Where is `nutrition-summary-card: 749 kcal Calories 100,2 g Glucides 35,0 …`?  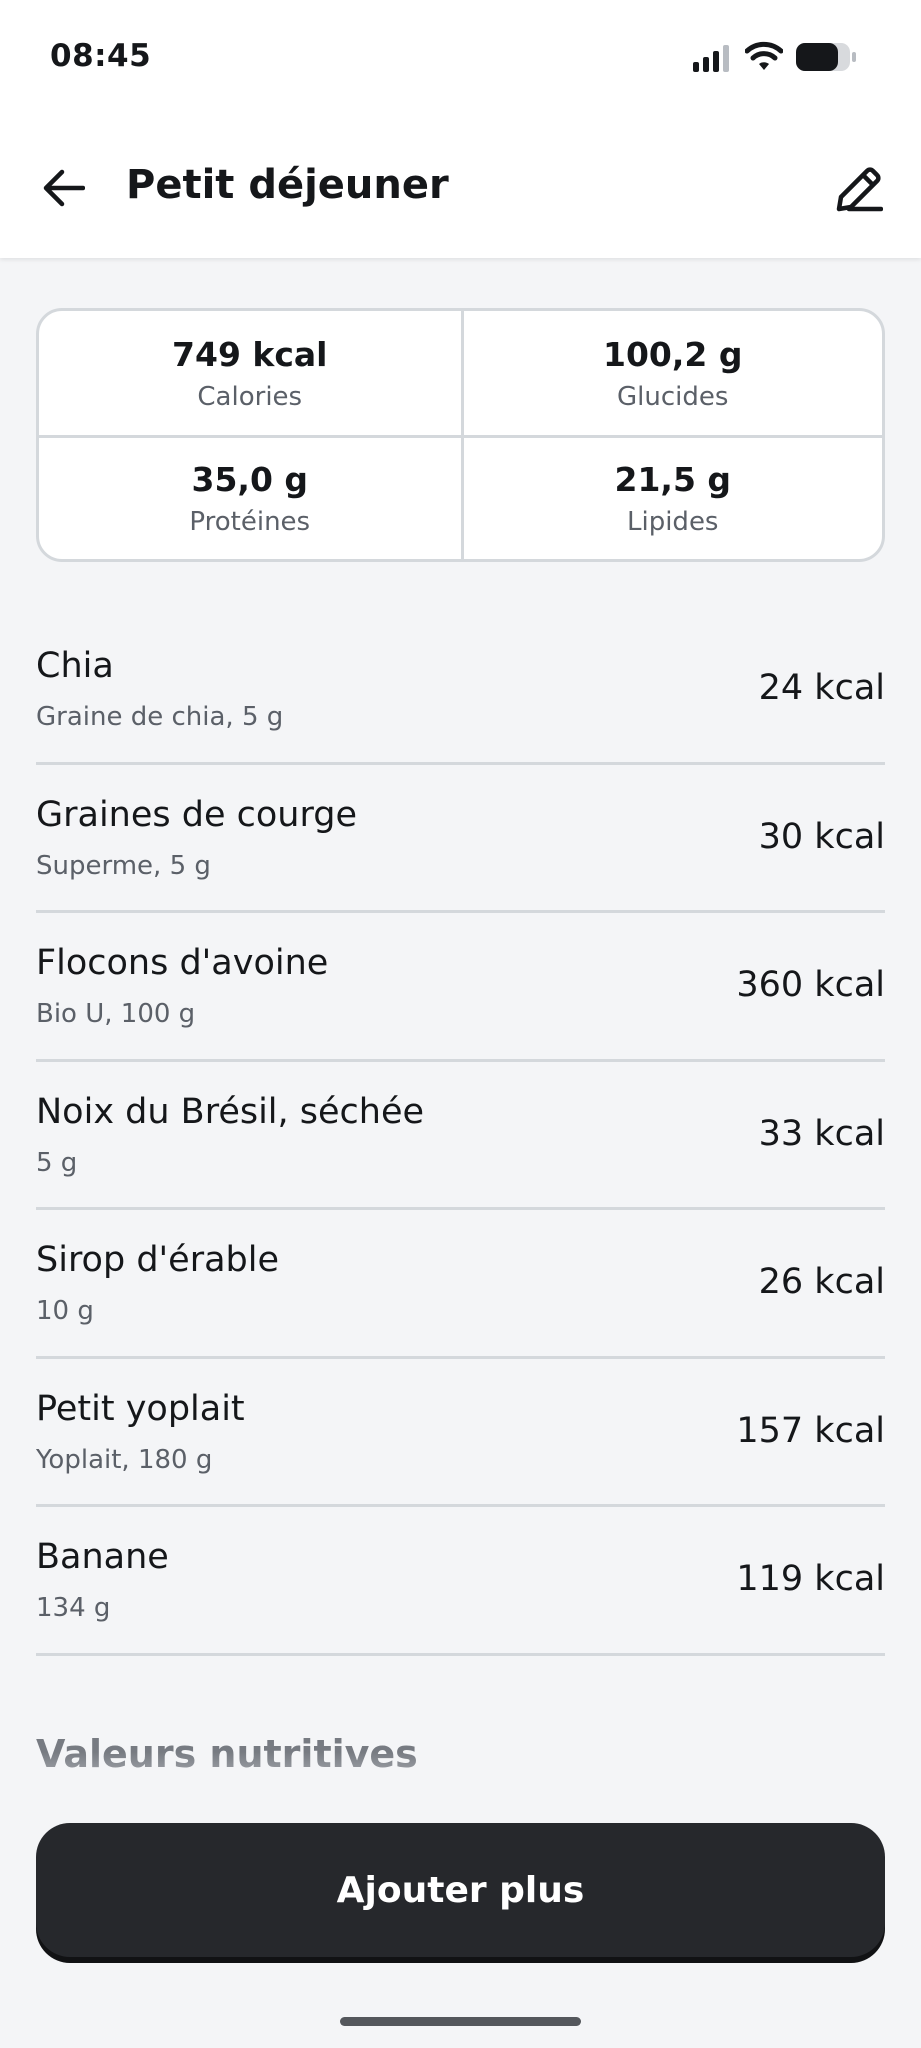 nutrition-summary-card: 749 kcal Calories 100,2 g Glucides 35,0 … is located at coordinates (460, 435).